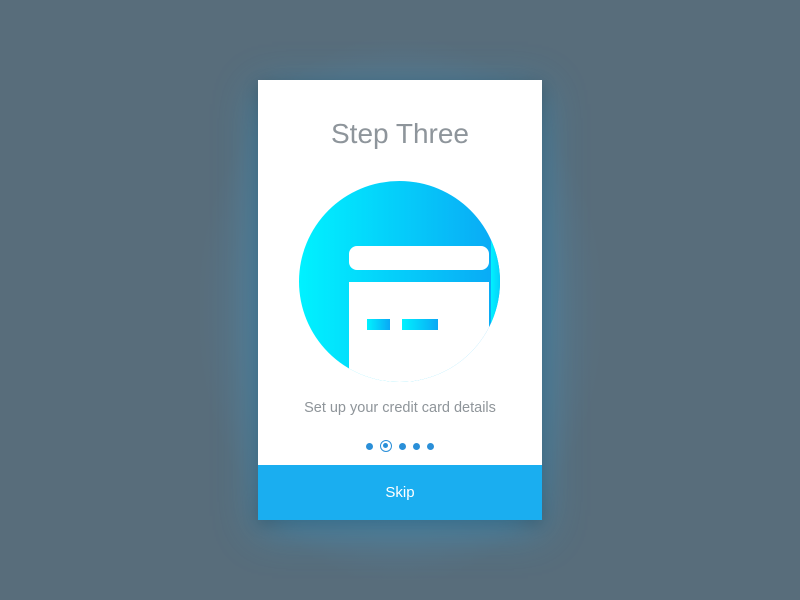  Describe the element at coordinates (400, 408) in the screenshot. I see `page-subtitle: Set up your credit card details` at that location.